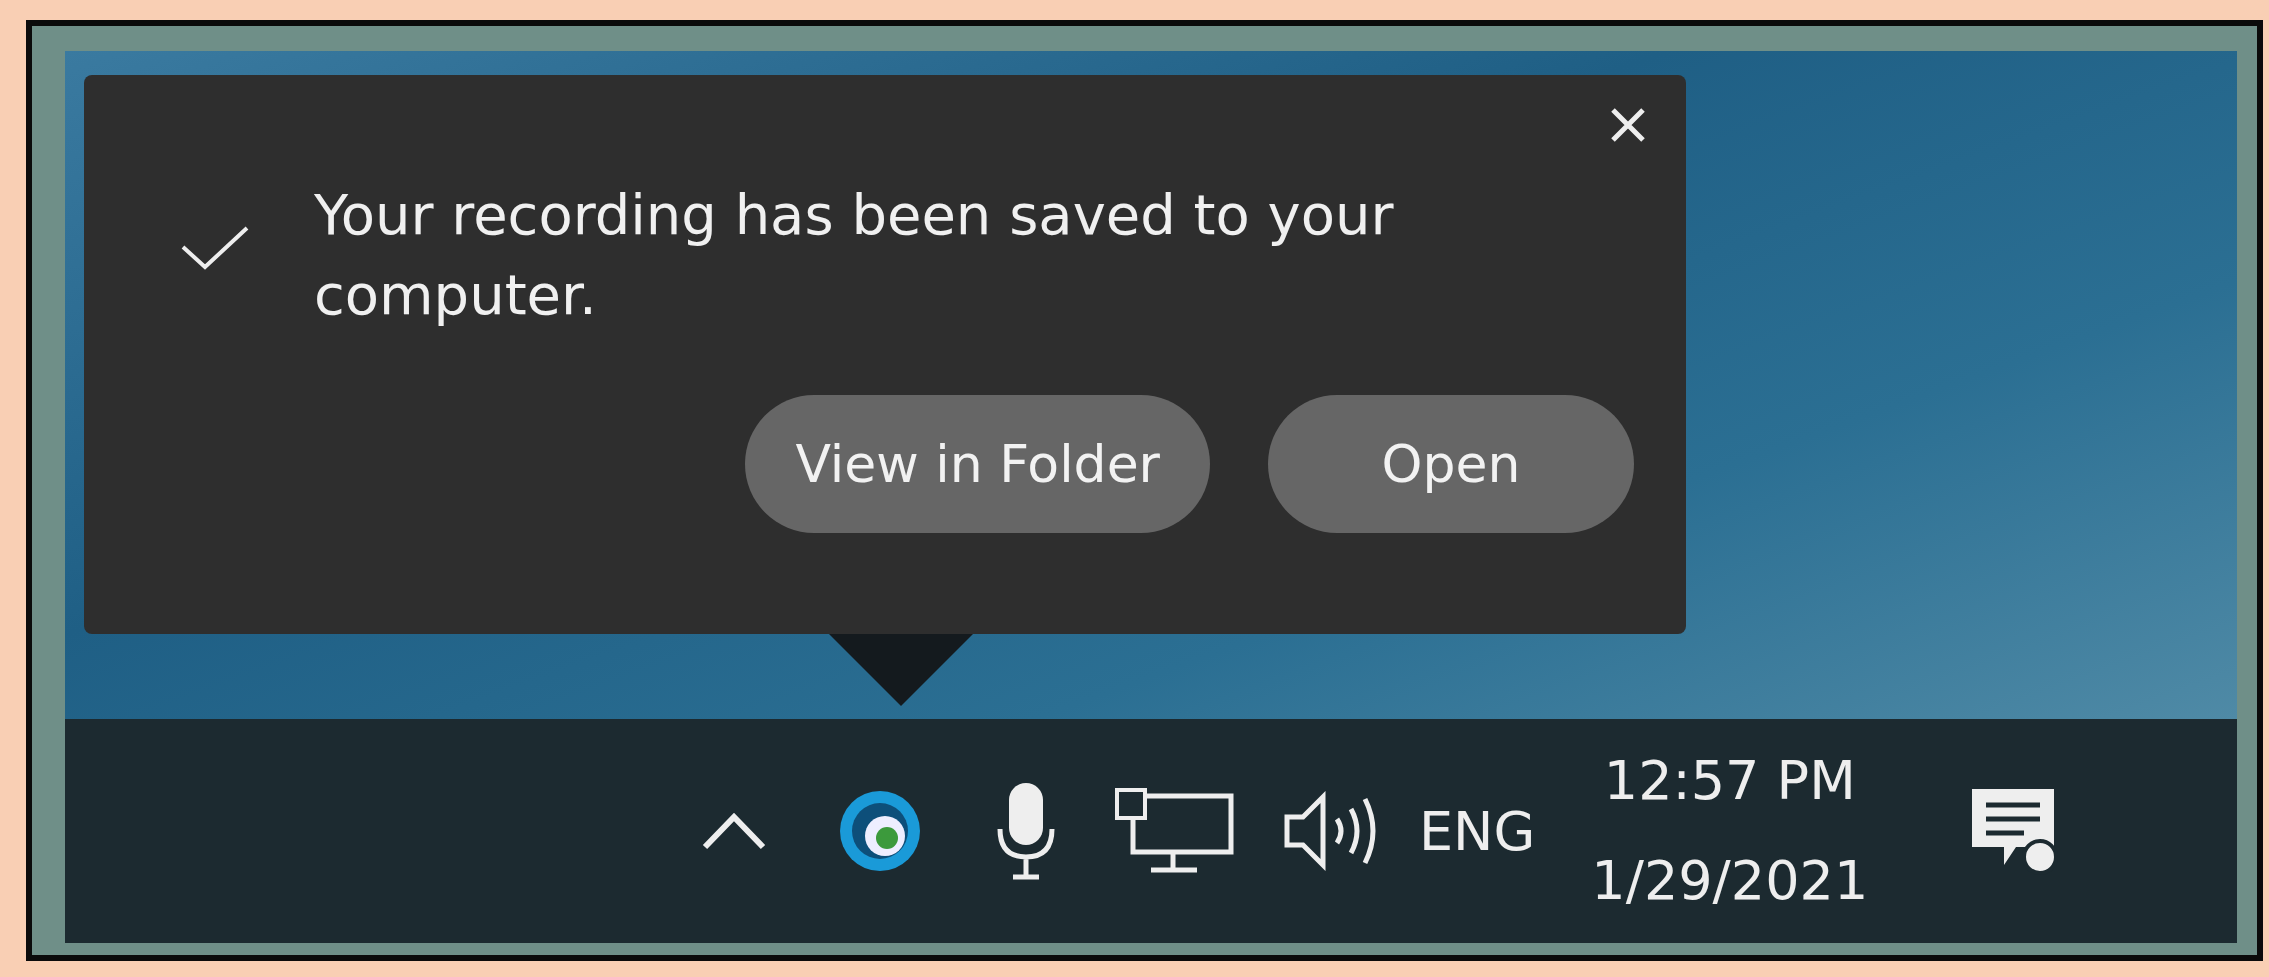  What do you see at coordinates (734, 831) in the screenshot?
I see `chevron-up-icon` at bounding box center [734, 831].